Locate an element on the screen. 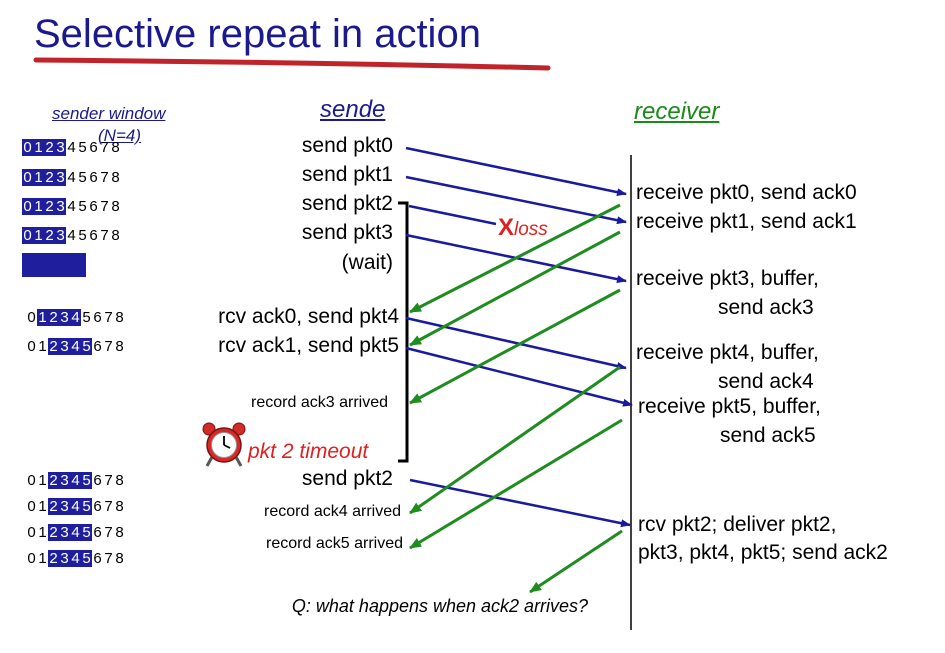 This screenshot has height=653, width=945. arrow-ack1 is located at coordinates (515, 288).